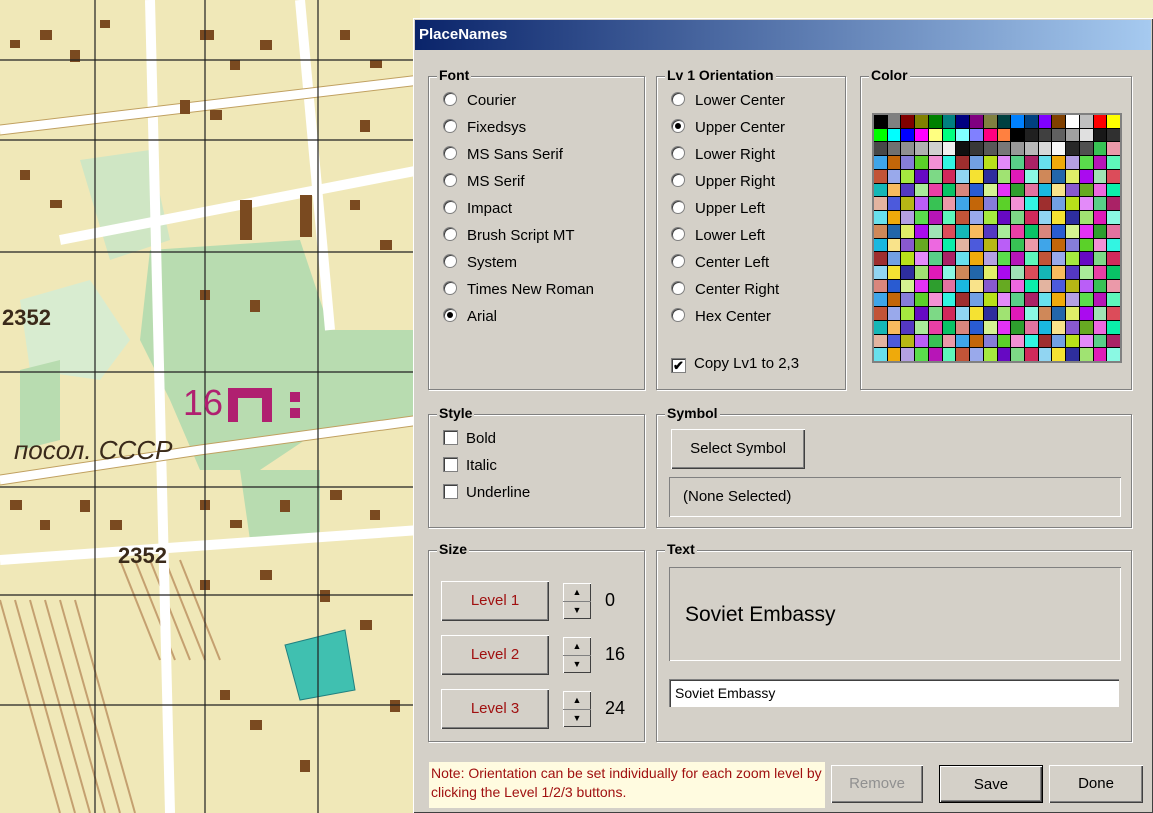 The height and width of the screenshot is (813, 1153). I want to click on font-option: Impact, so click(477, 209).